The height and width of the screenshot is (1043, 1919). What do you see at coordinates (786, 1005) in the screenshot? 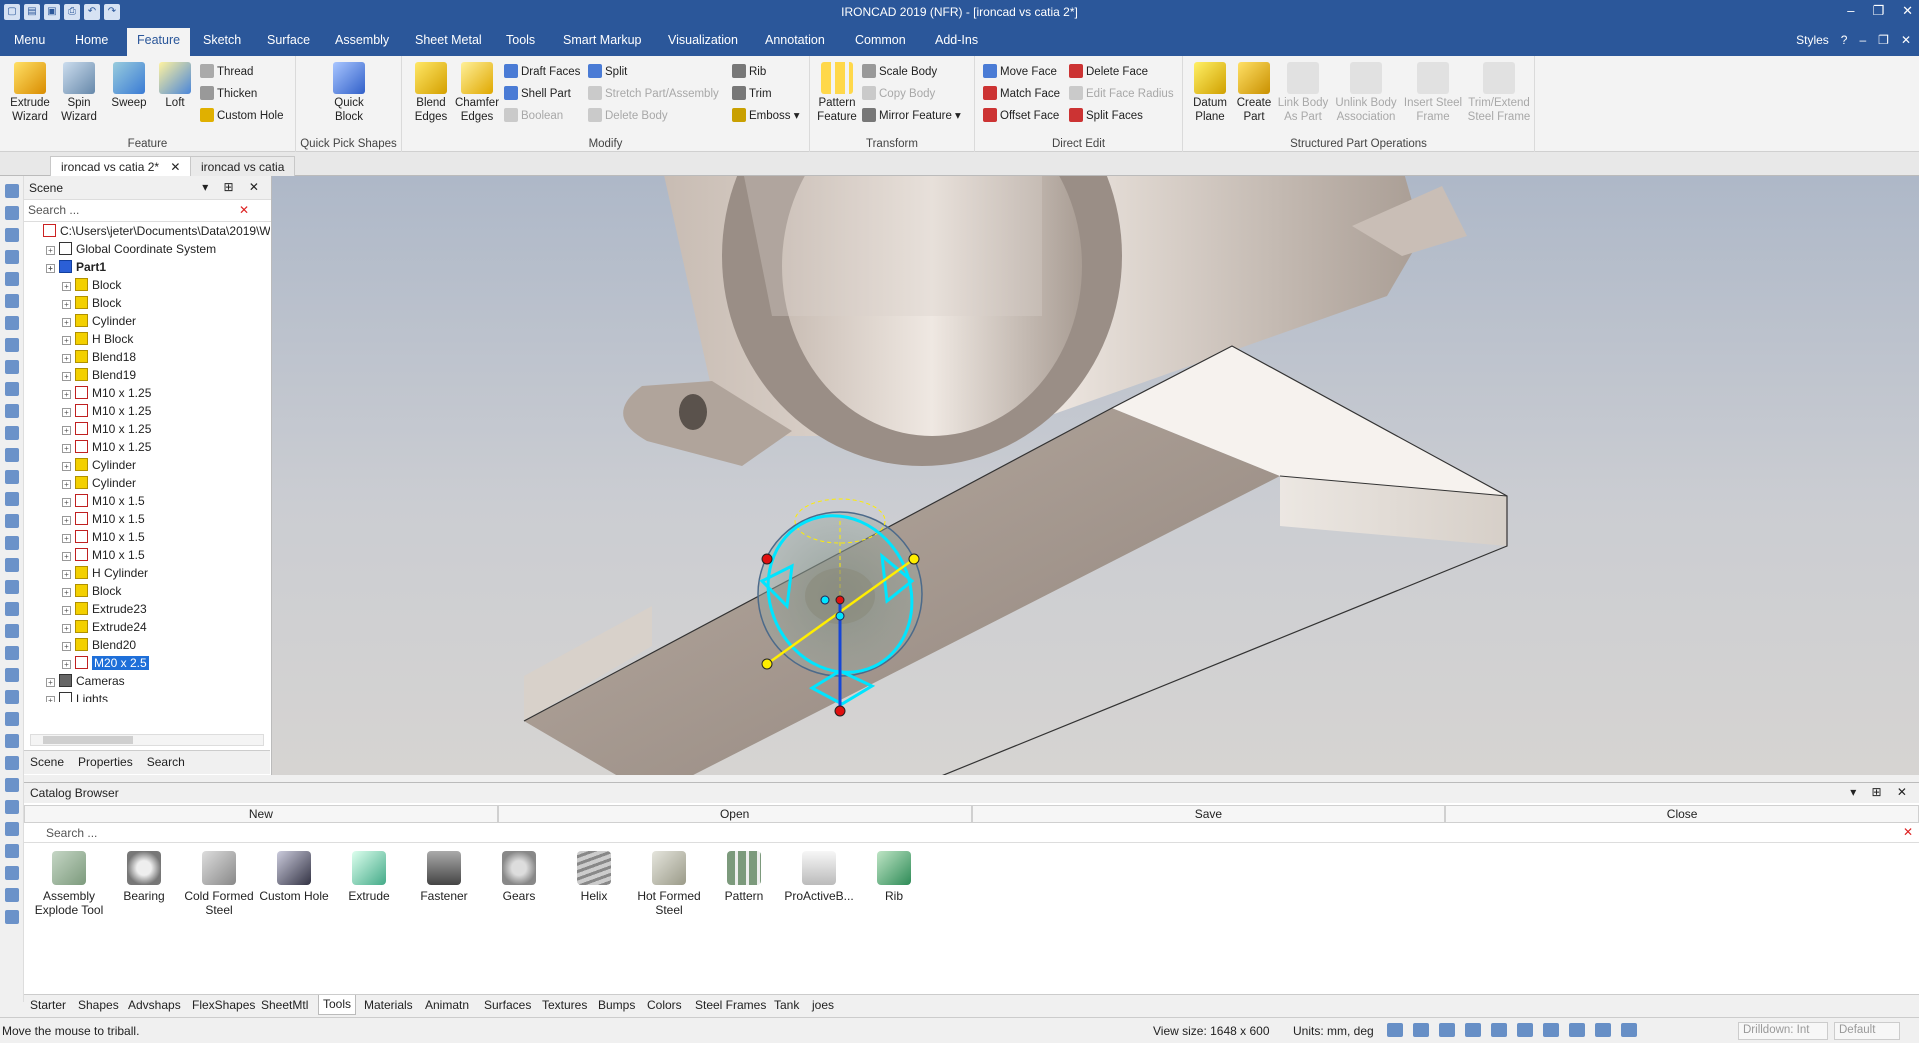
I see `catalog-tab: Tank` at bounding box center [786, 1005].